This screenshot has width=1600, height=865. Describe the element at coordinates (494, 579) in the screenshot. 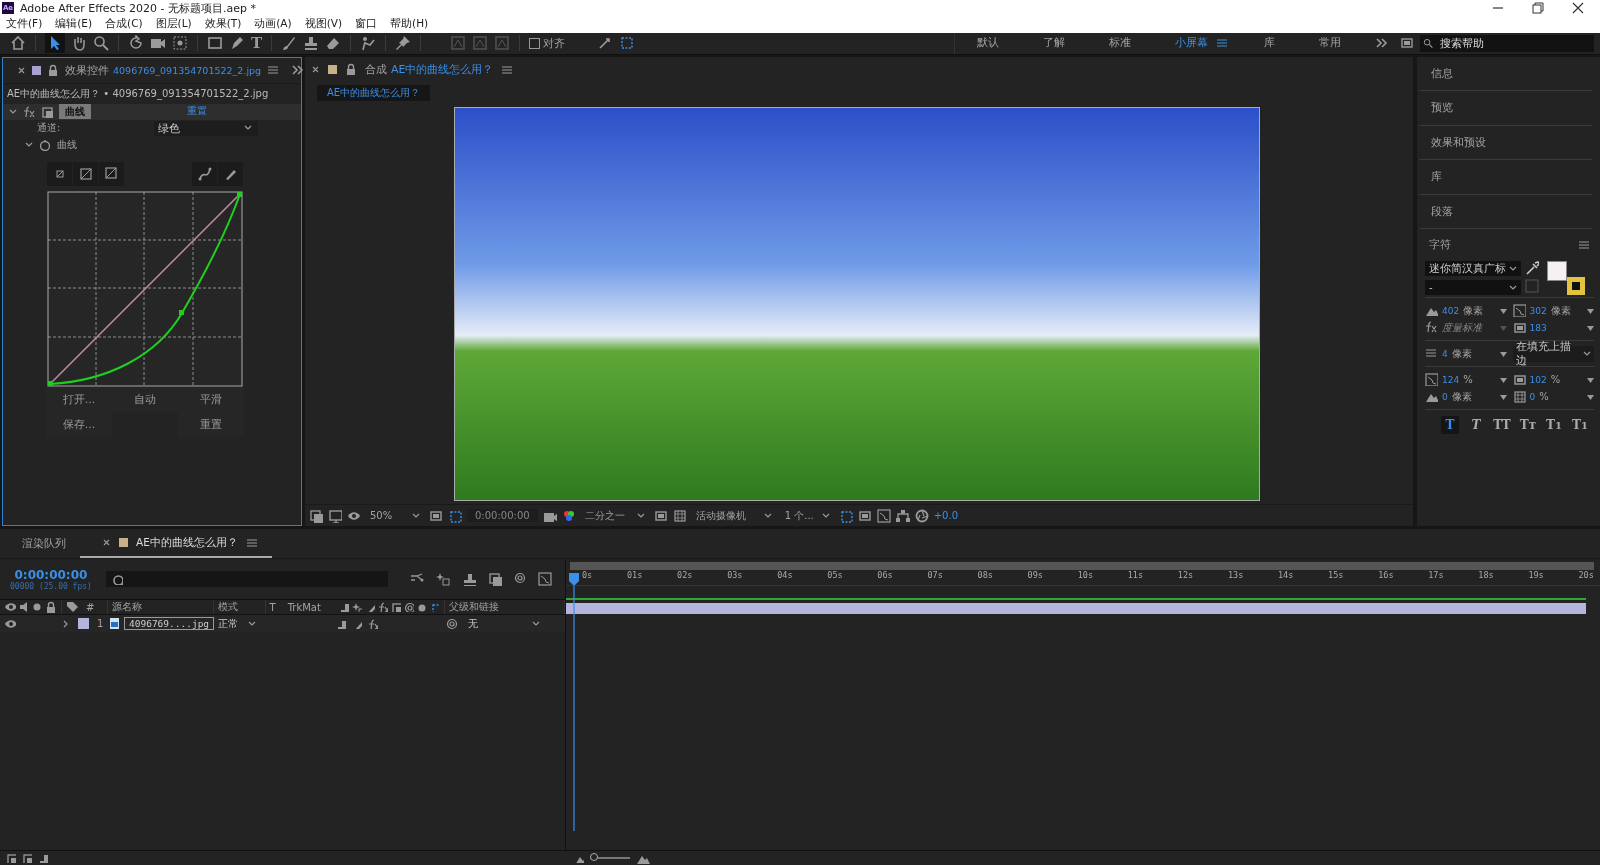

I see `frame-blend-icon` at that location.